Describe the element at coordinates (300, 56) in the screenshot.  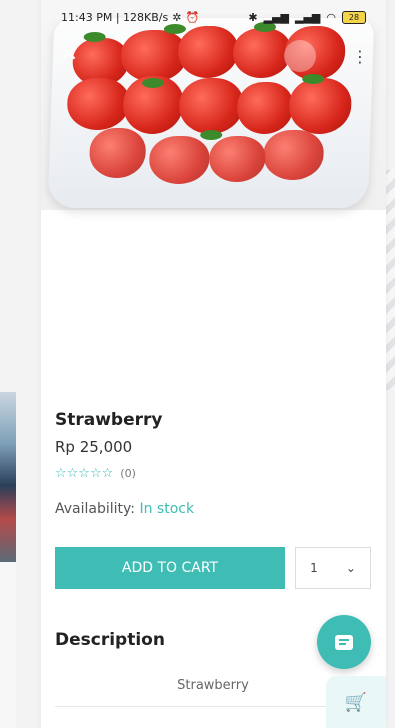
I see `favorite-button` at that location.